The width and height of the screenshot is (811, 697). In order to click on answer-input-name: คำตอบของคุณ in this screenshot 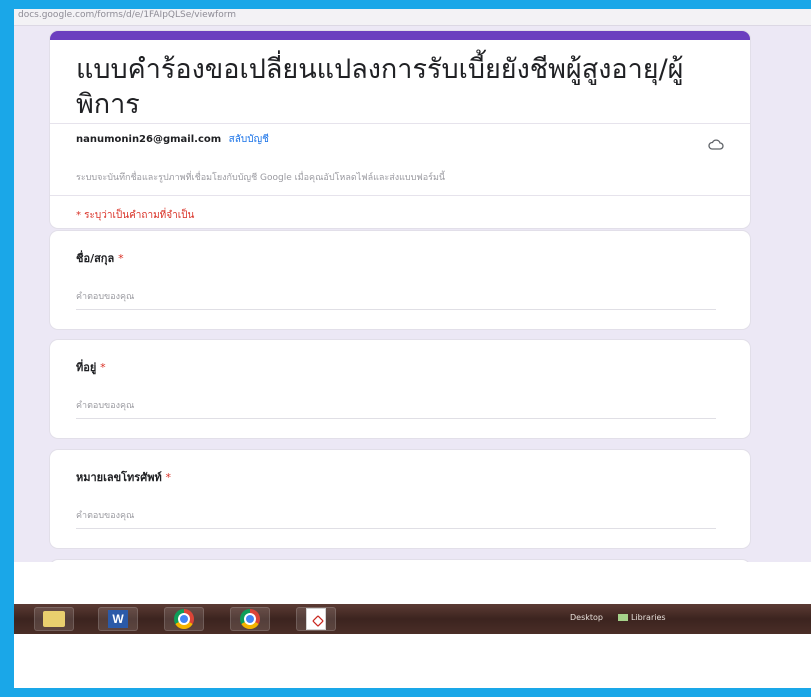, I will do `click(396, 299)`.